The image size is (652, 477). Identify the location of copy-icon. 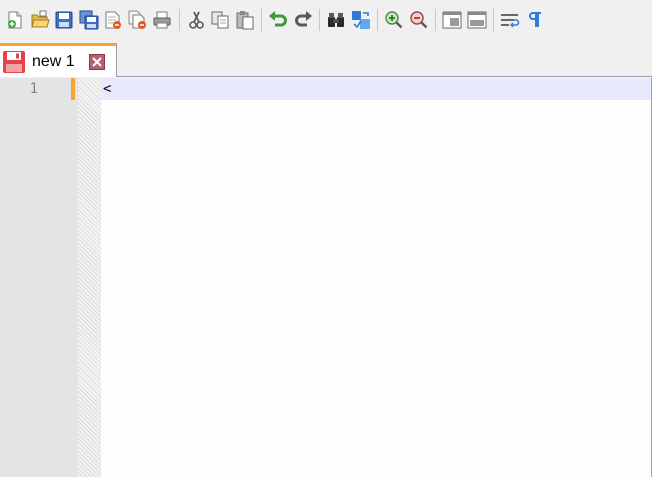
(220, 20).